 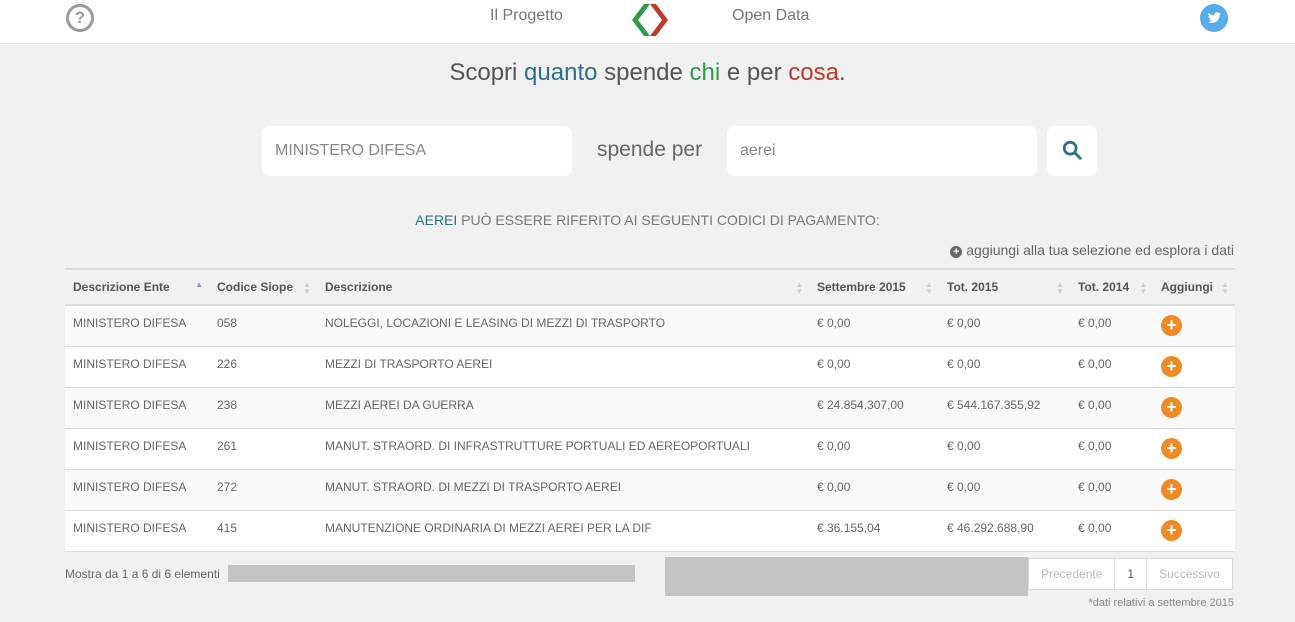 What do you see at coordinates (263, 287) in the screenshot?
I see `column-header-codice-siope: Codice Siope ▲ ▼` at bounding box center [263, 287].